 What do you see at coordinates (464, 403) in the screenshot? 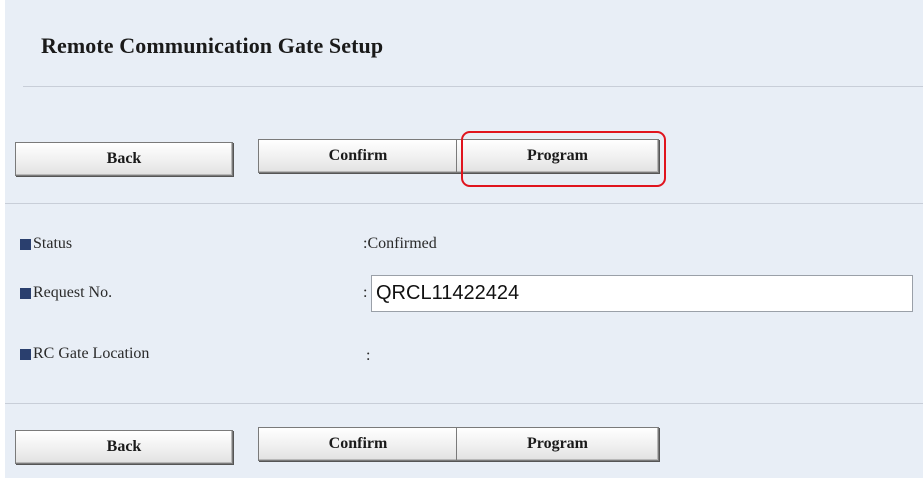
I see `buttons-divider-bottom` at bounding box center [464, 403].